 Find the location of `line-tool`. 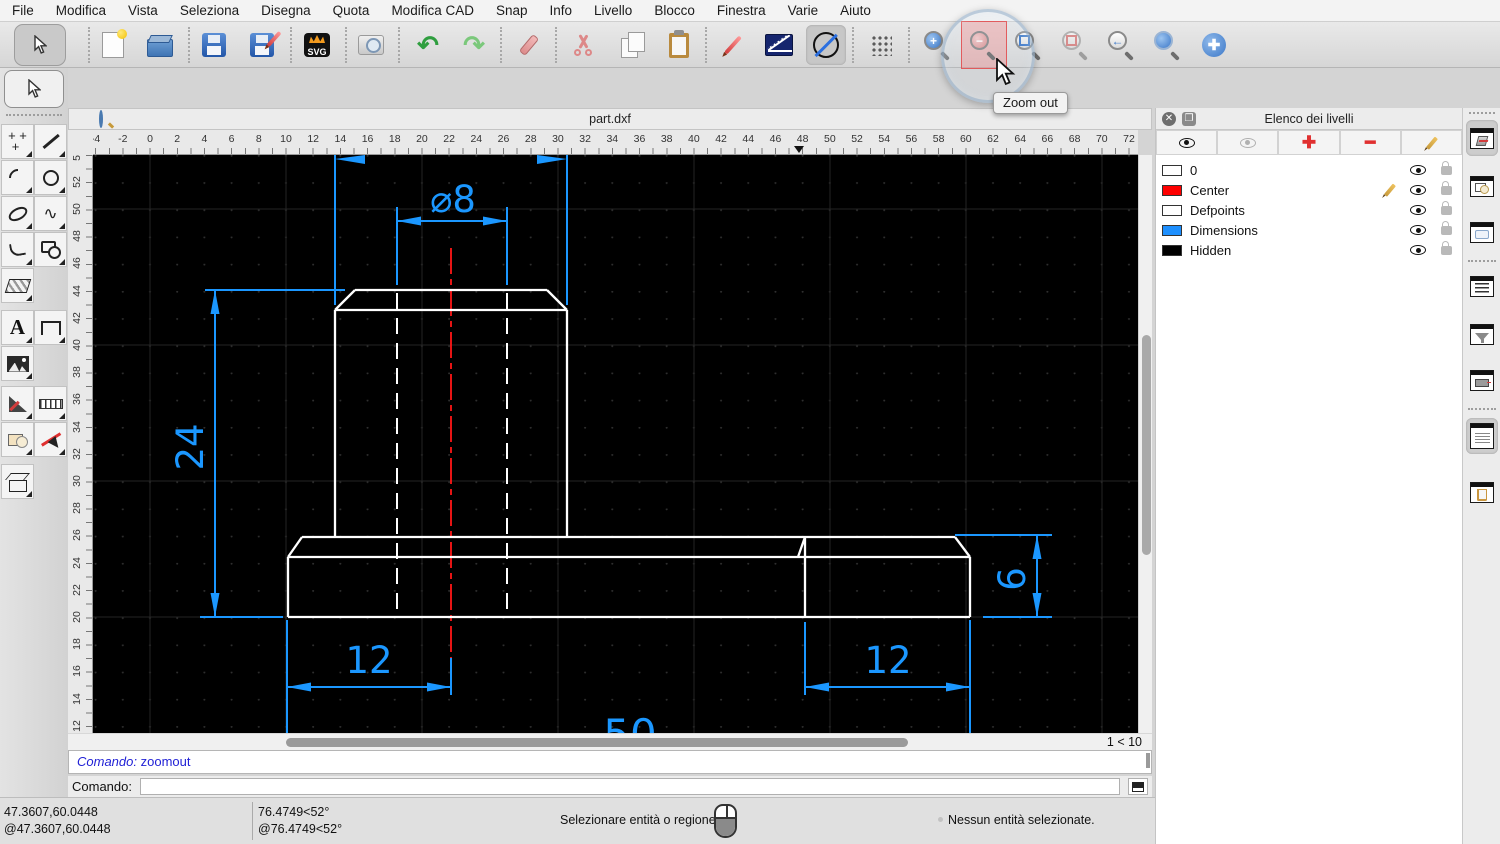

line-tool is located at coordinates (50, 141).